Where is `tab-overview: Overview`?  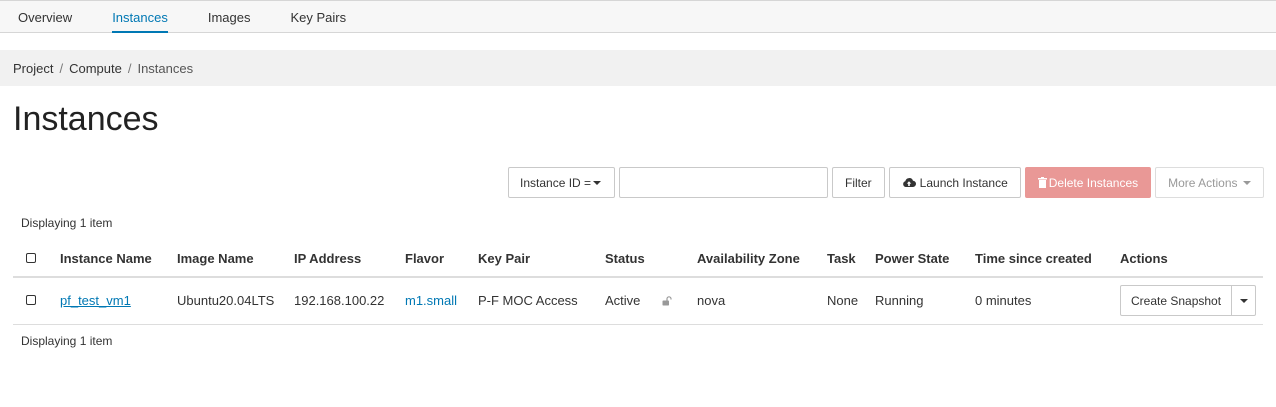
tab-overview: Overview is located at coordinates (45, 17).